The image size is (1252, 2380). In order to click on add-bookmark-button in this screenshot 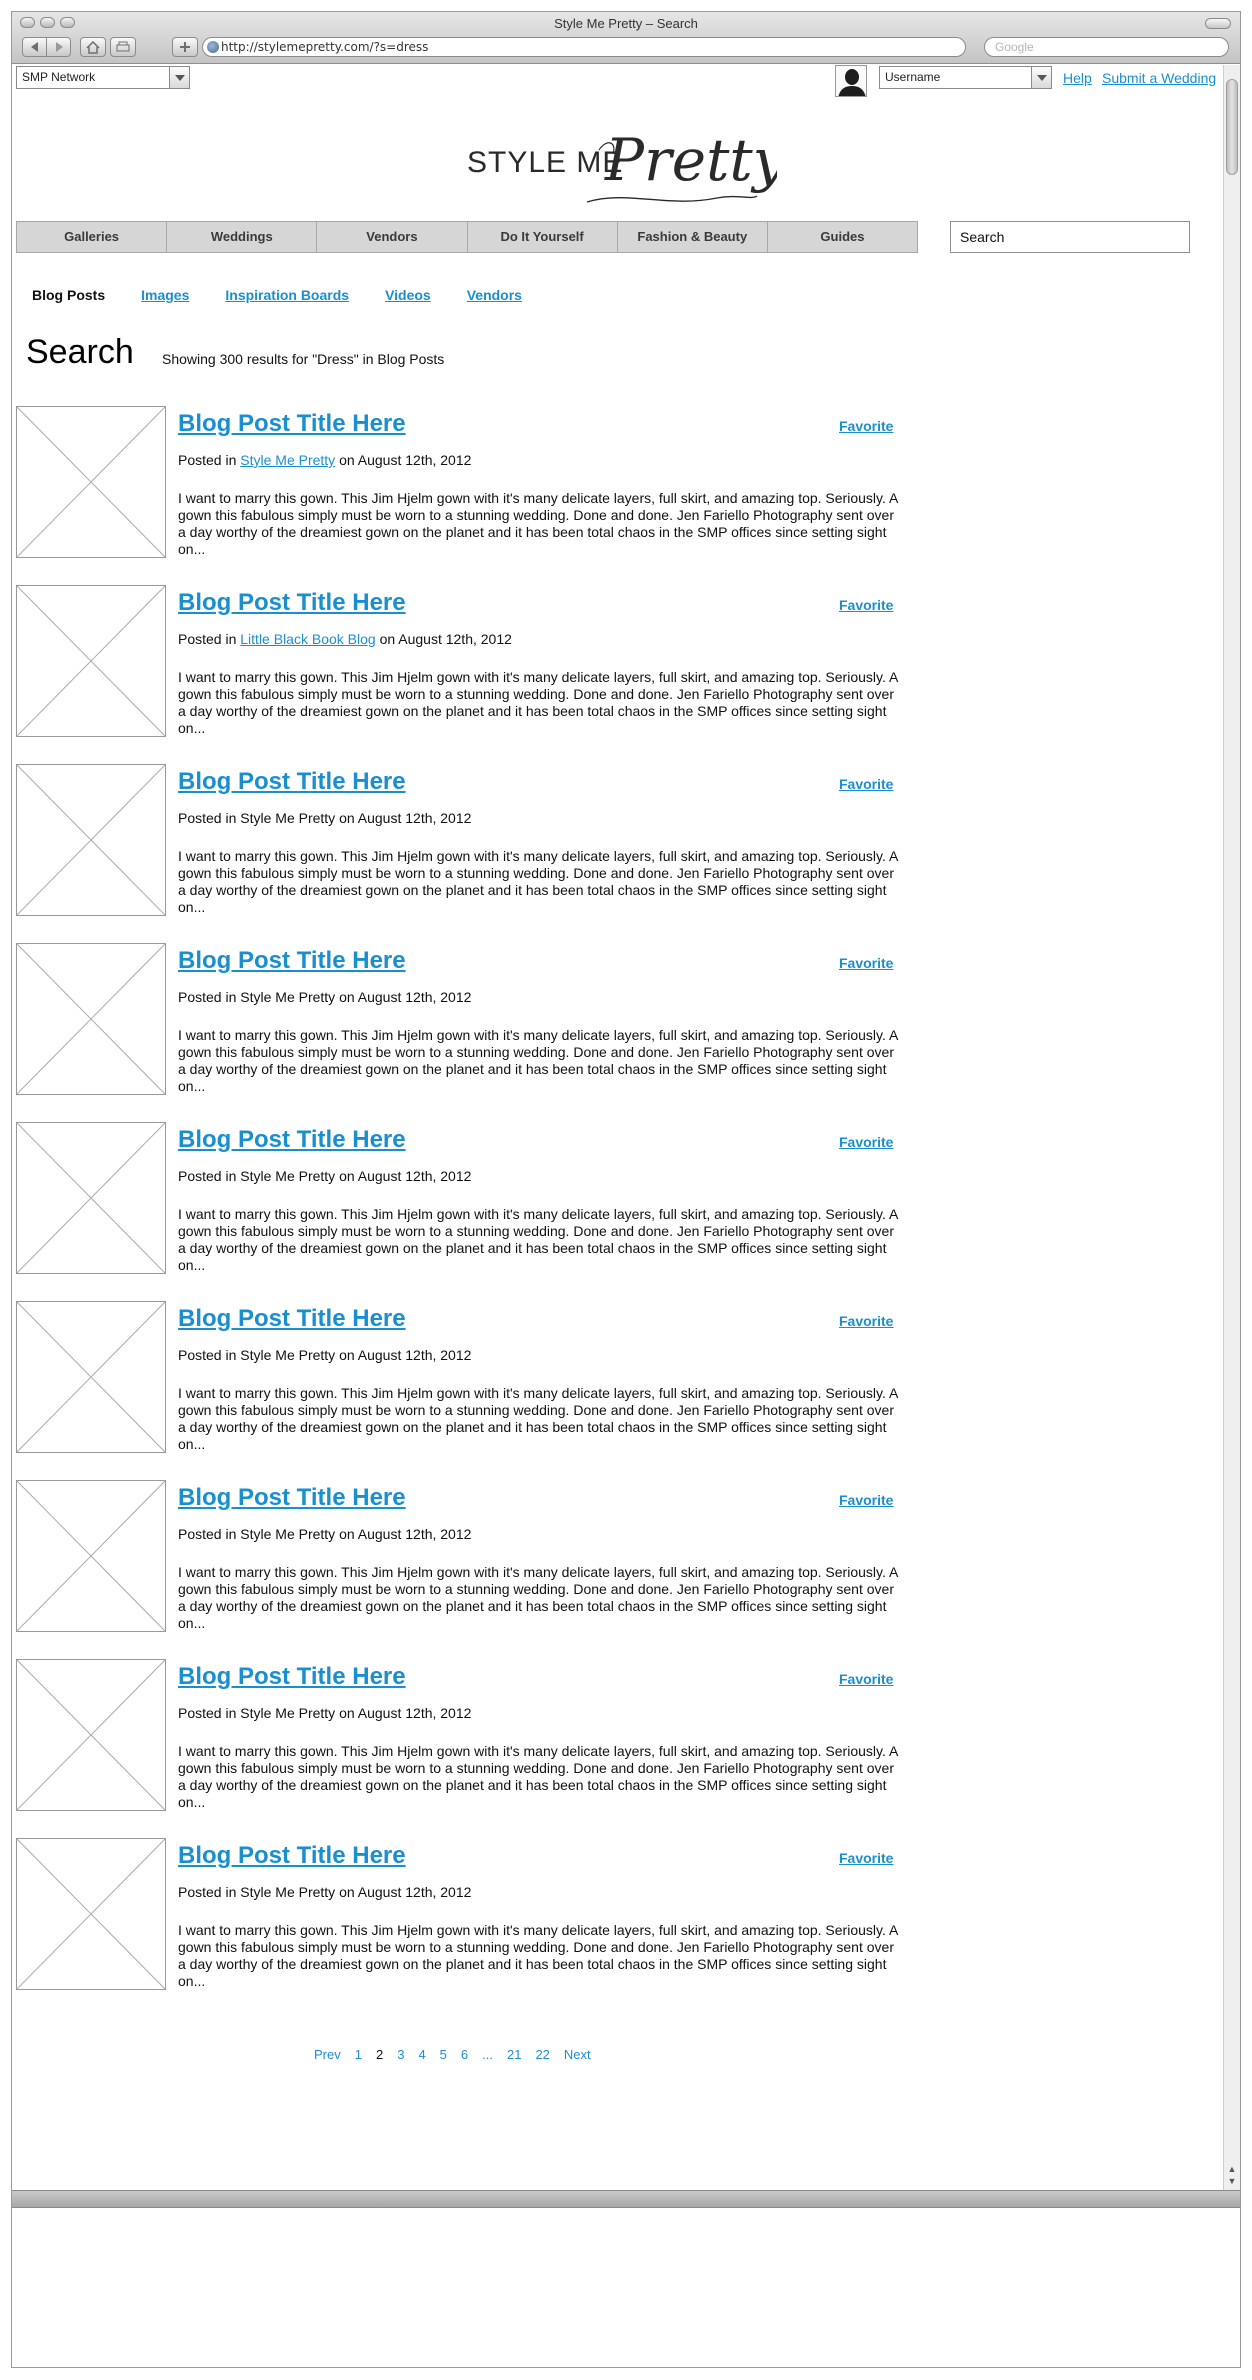, I will do `click(185, 47)`.